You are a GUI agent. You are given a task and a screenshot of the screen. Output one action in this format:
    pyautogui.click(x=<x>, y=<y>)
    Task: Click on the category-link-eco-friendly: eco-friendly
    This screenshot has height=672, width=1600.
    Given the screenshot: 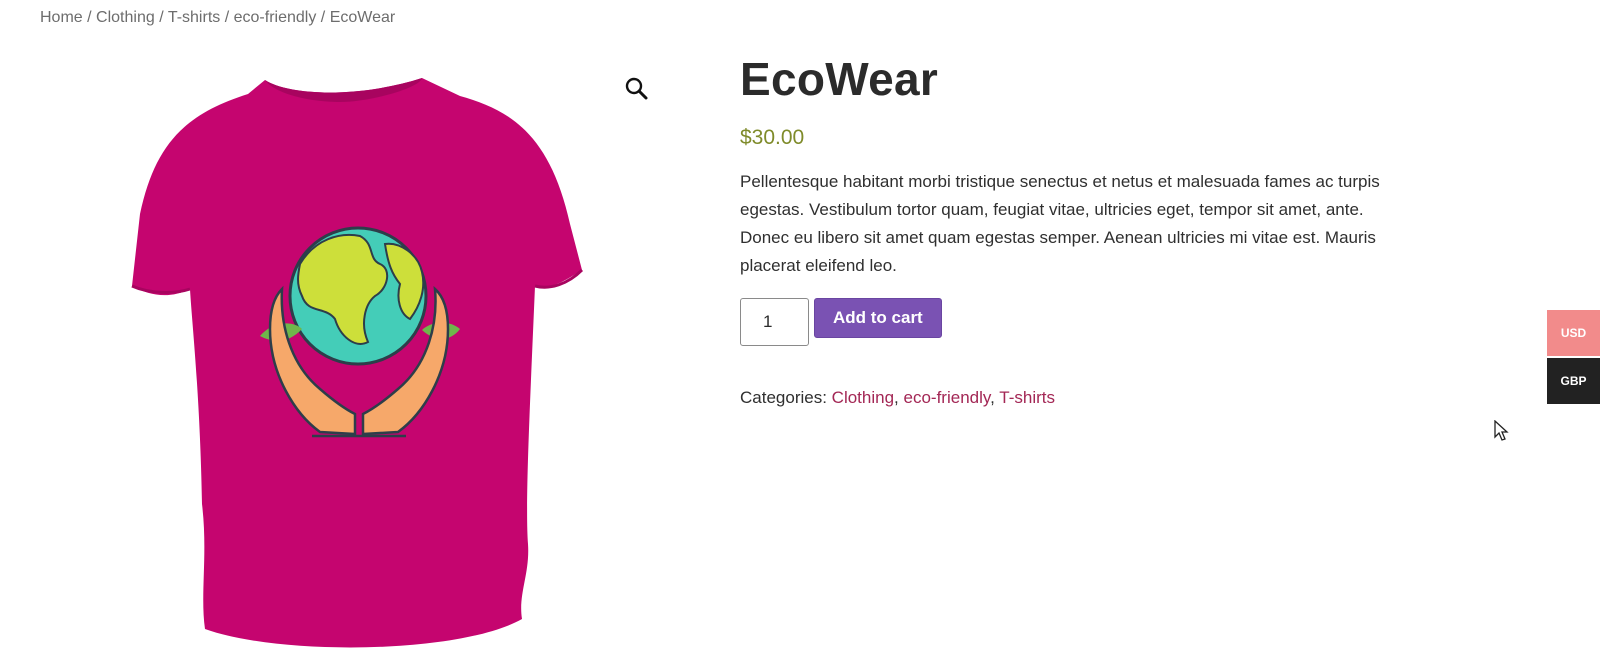 What is the action you would take?
    pyautogui.click(x=947, y=397)
    